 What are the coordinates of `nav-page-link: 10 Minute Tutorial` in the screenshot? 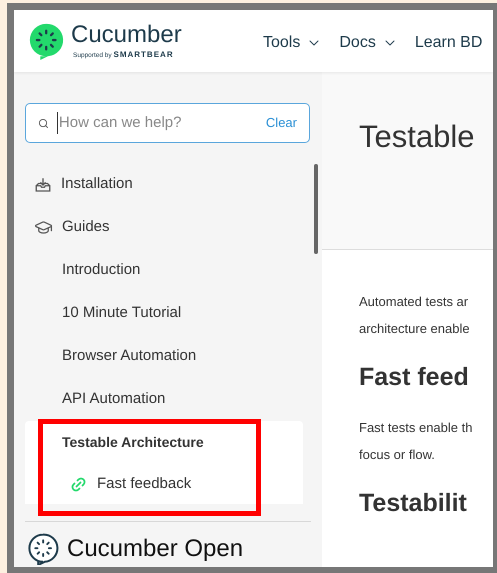 It's located at (122, 313).